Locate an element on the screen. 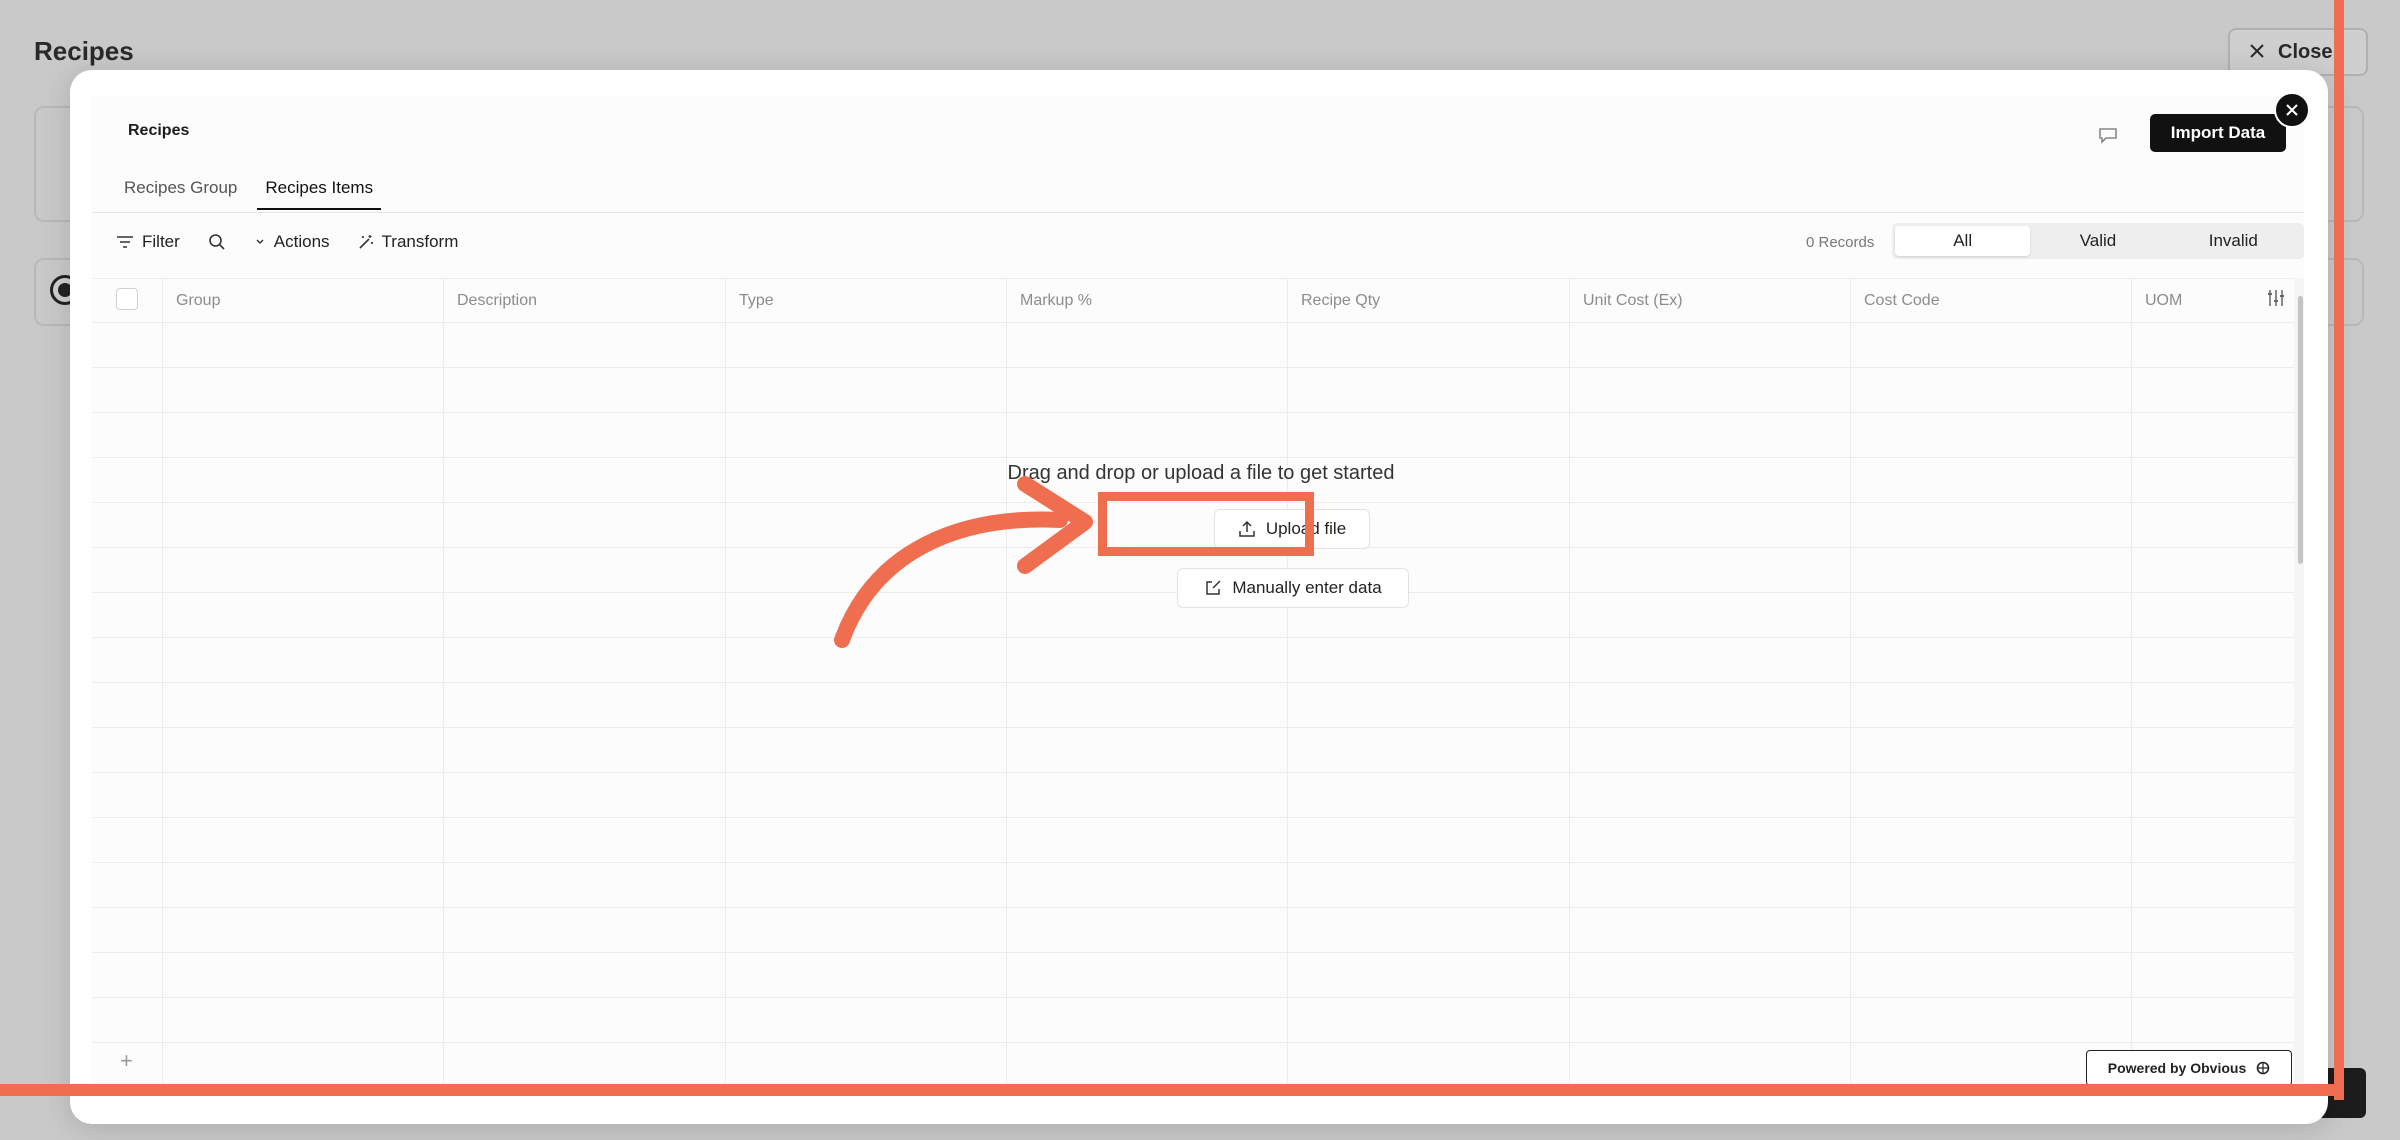  chevron-down-icon is located at coordinates (260, 241).